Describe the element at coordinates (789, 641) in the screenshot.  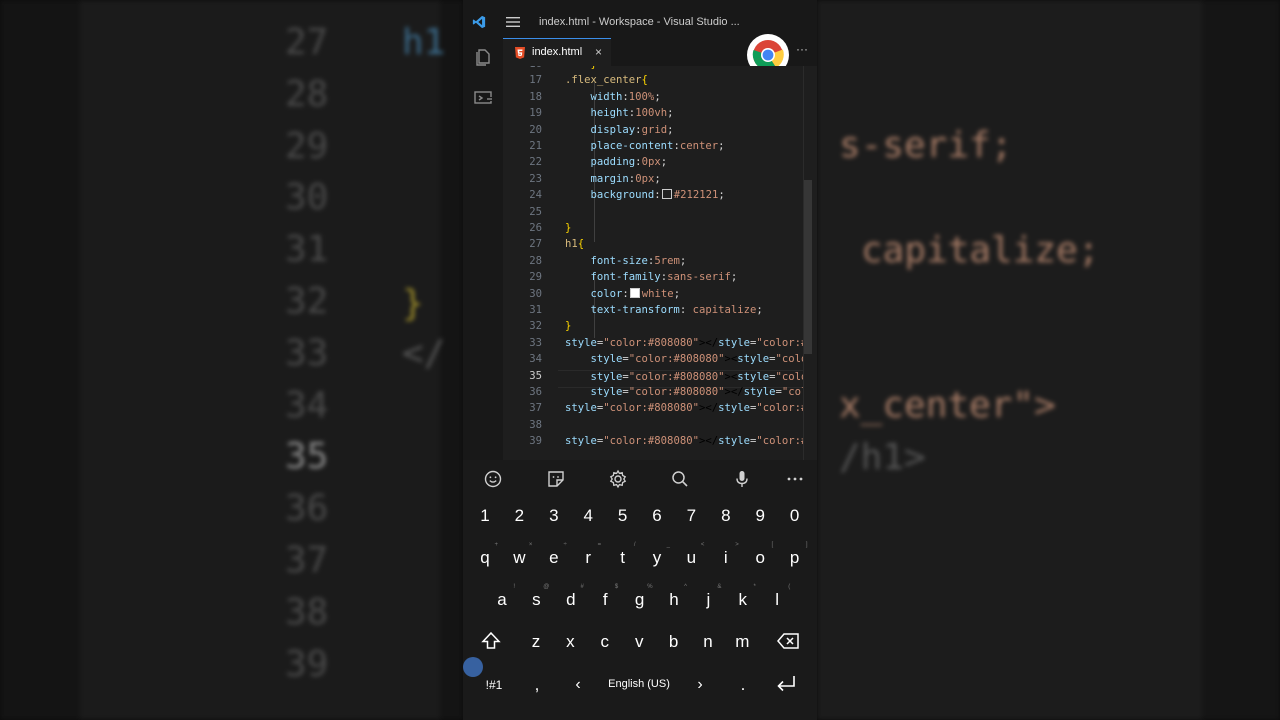
I see `backspace-key` at that location.